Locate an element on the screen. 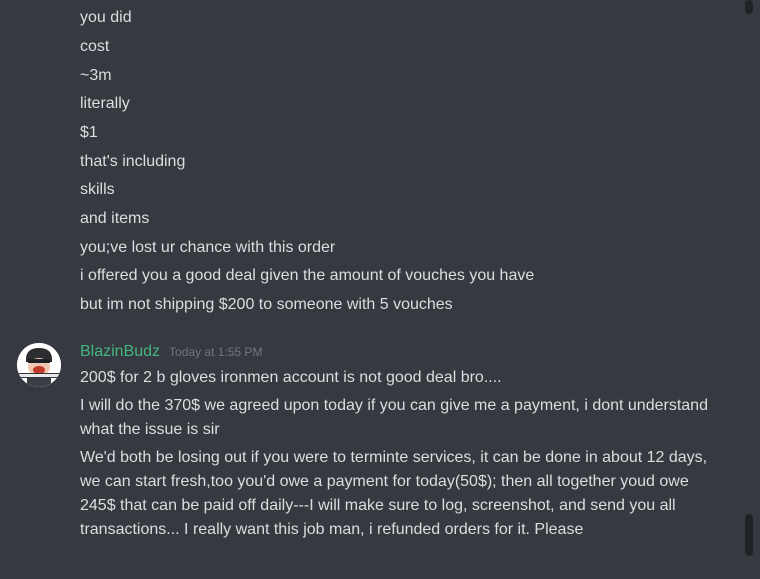  author-name: BlazinBudz is located at coordinates (120, 352).